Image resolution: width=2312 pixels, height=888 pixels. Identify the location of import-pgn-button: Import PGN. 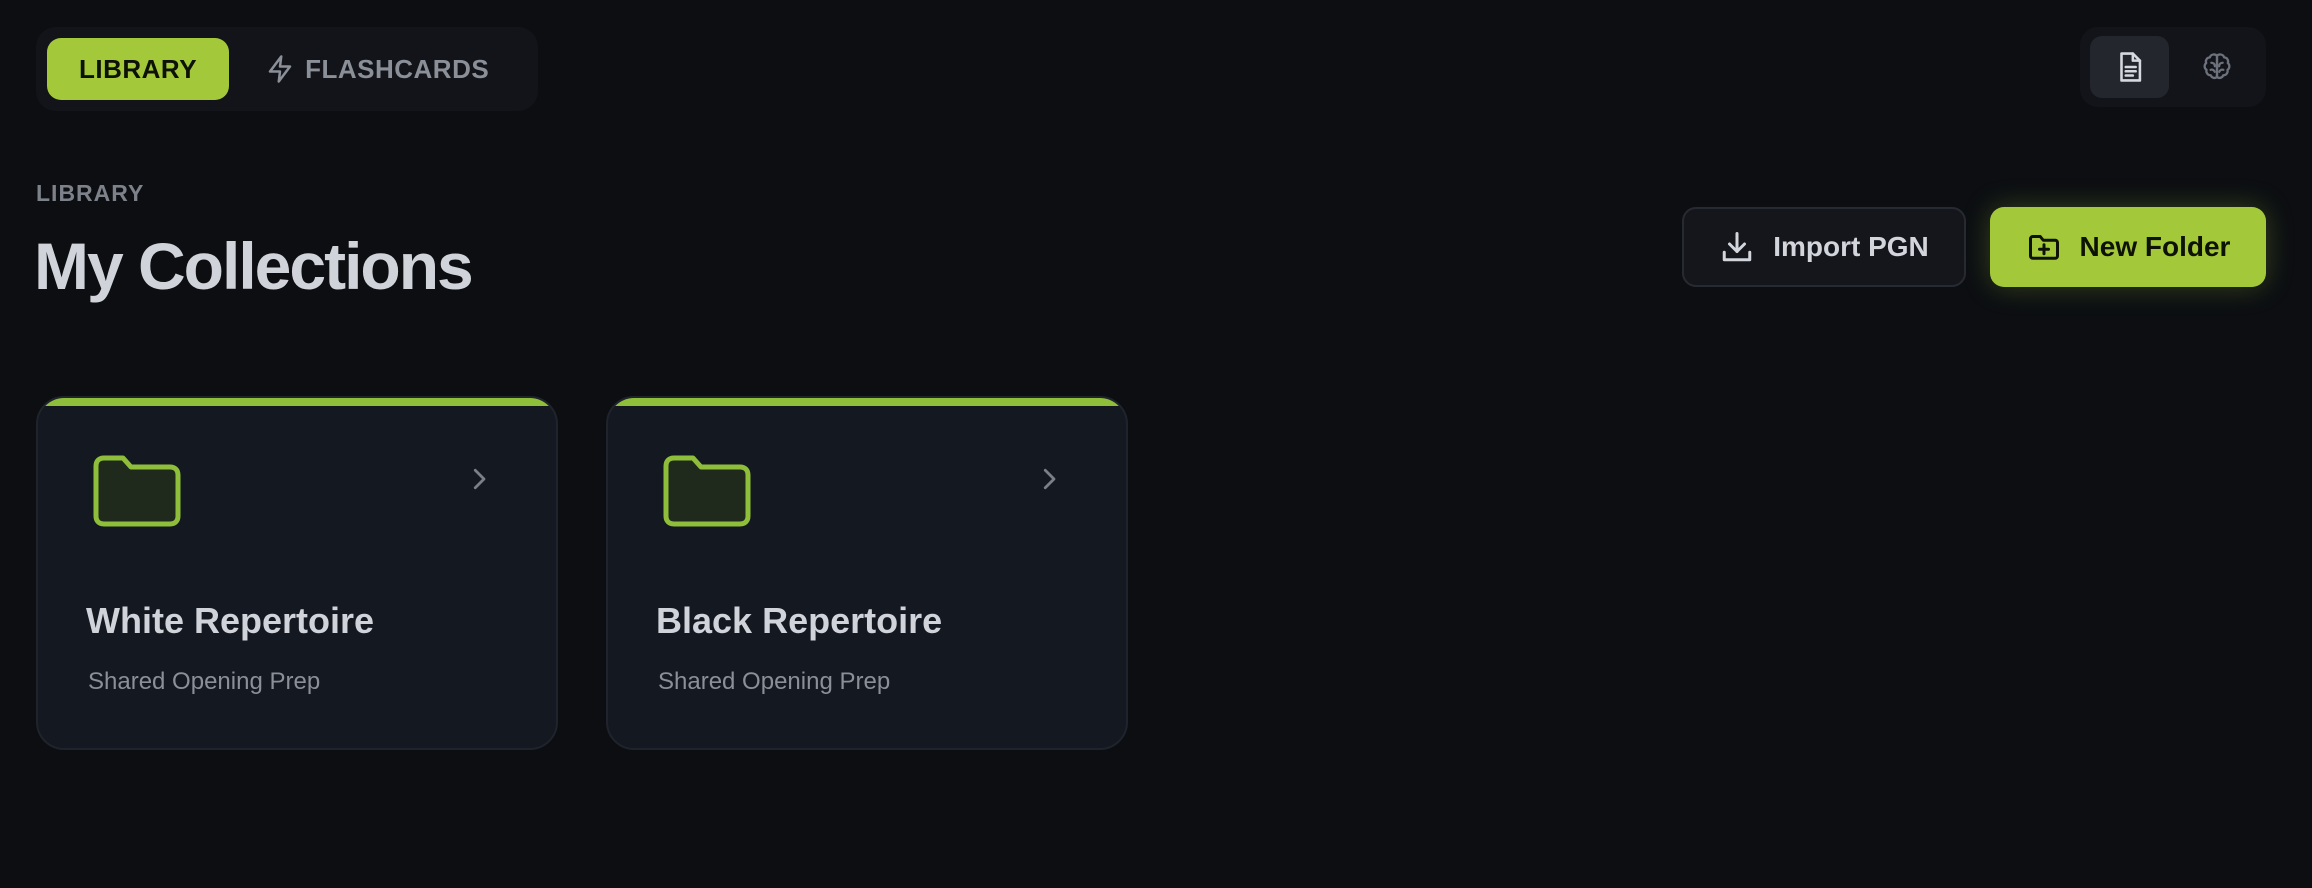
(1824, 247).